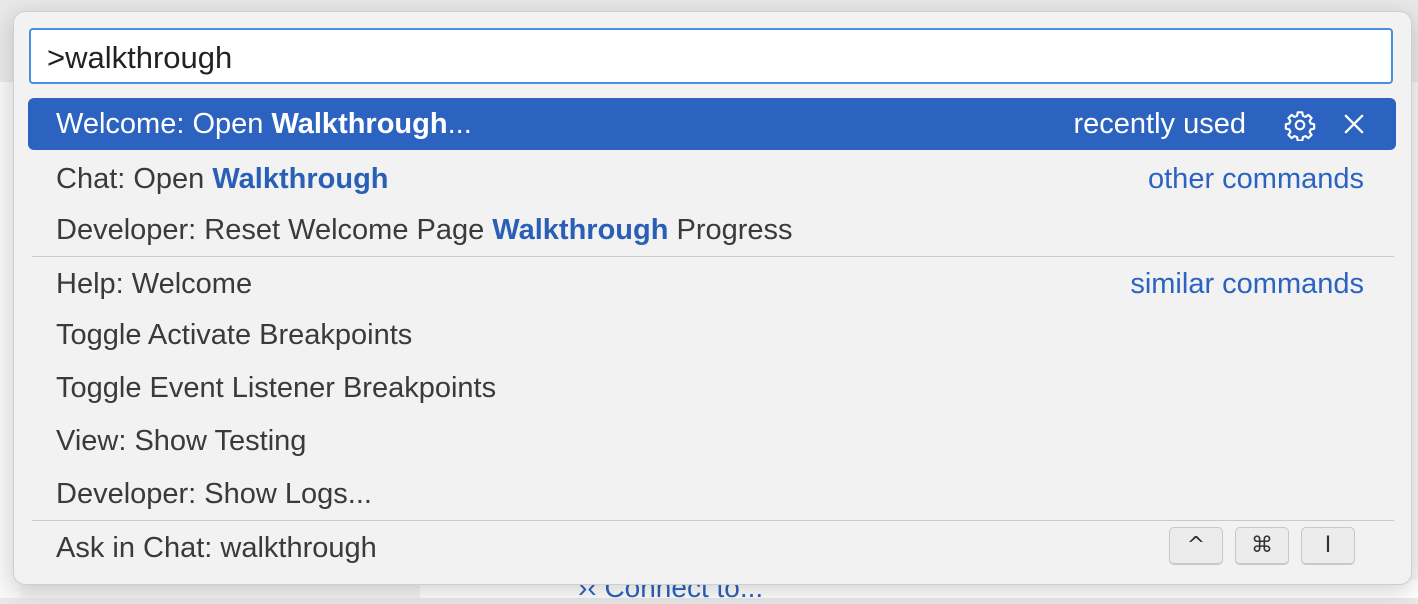  Describe the element at coordinates (1196, 546) in the screenshot. I see `key-ctrl: ^` at that location.